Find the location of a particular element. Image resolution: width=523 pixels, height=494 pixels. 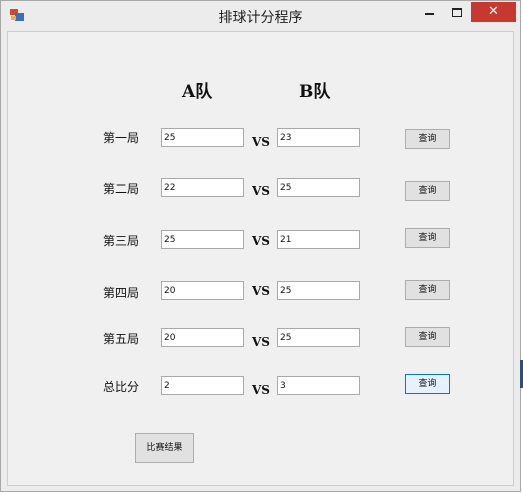

set-2-team-b-score is located at coordinates (318, 187).